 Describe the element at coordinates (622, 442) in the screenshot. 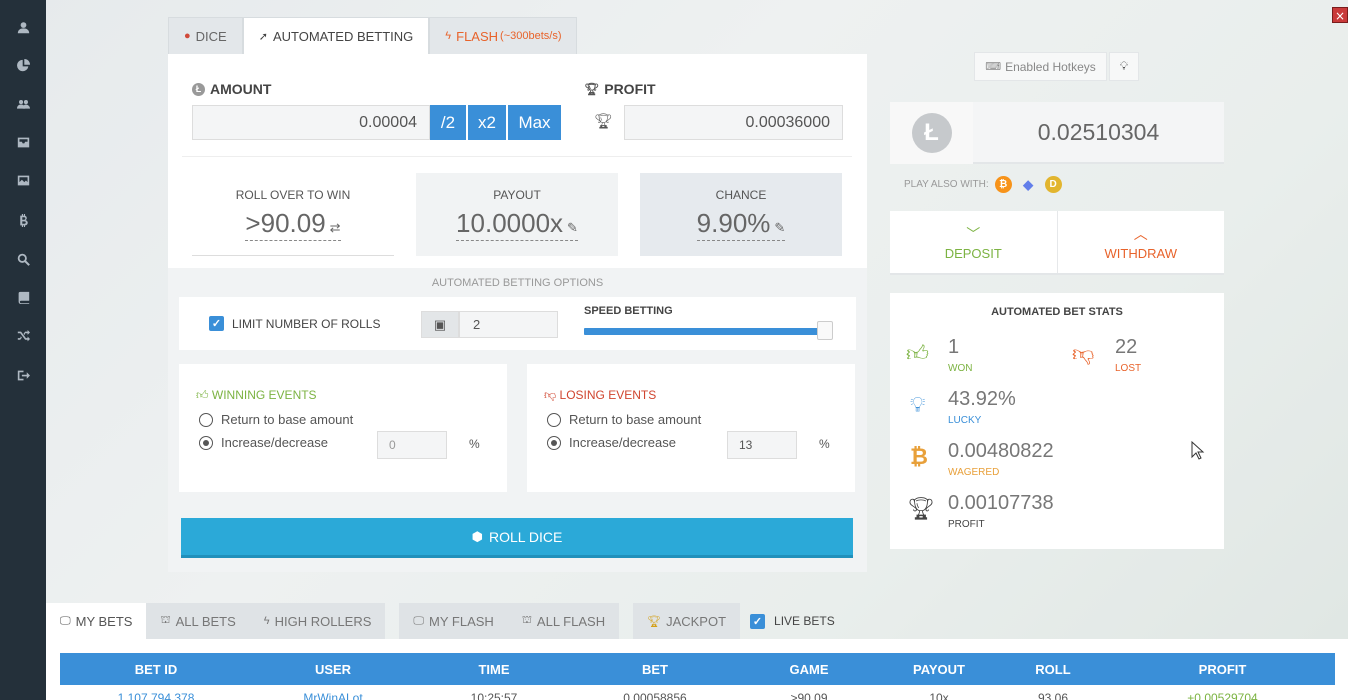

I see `losing-change-label: Increase/decrease` at that location.